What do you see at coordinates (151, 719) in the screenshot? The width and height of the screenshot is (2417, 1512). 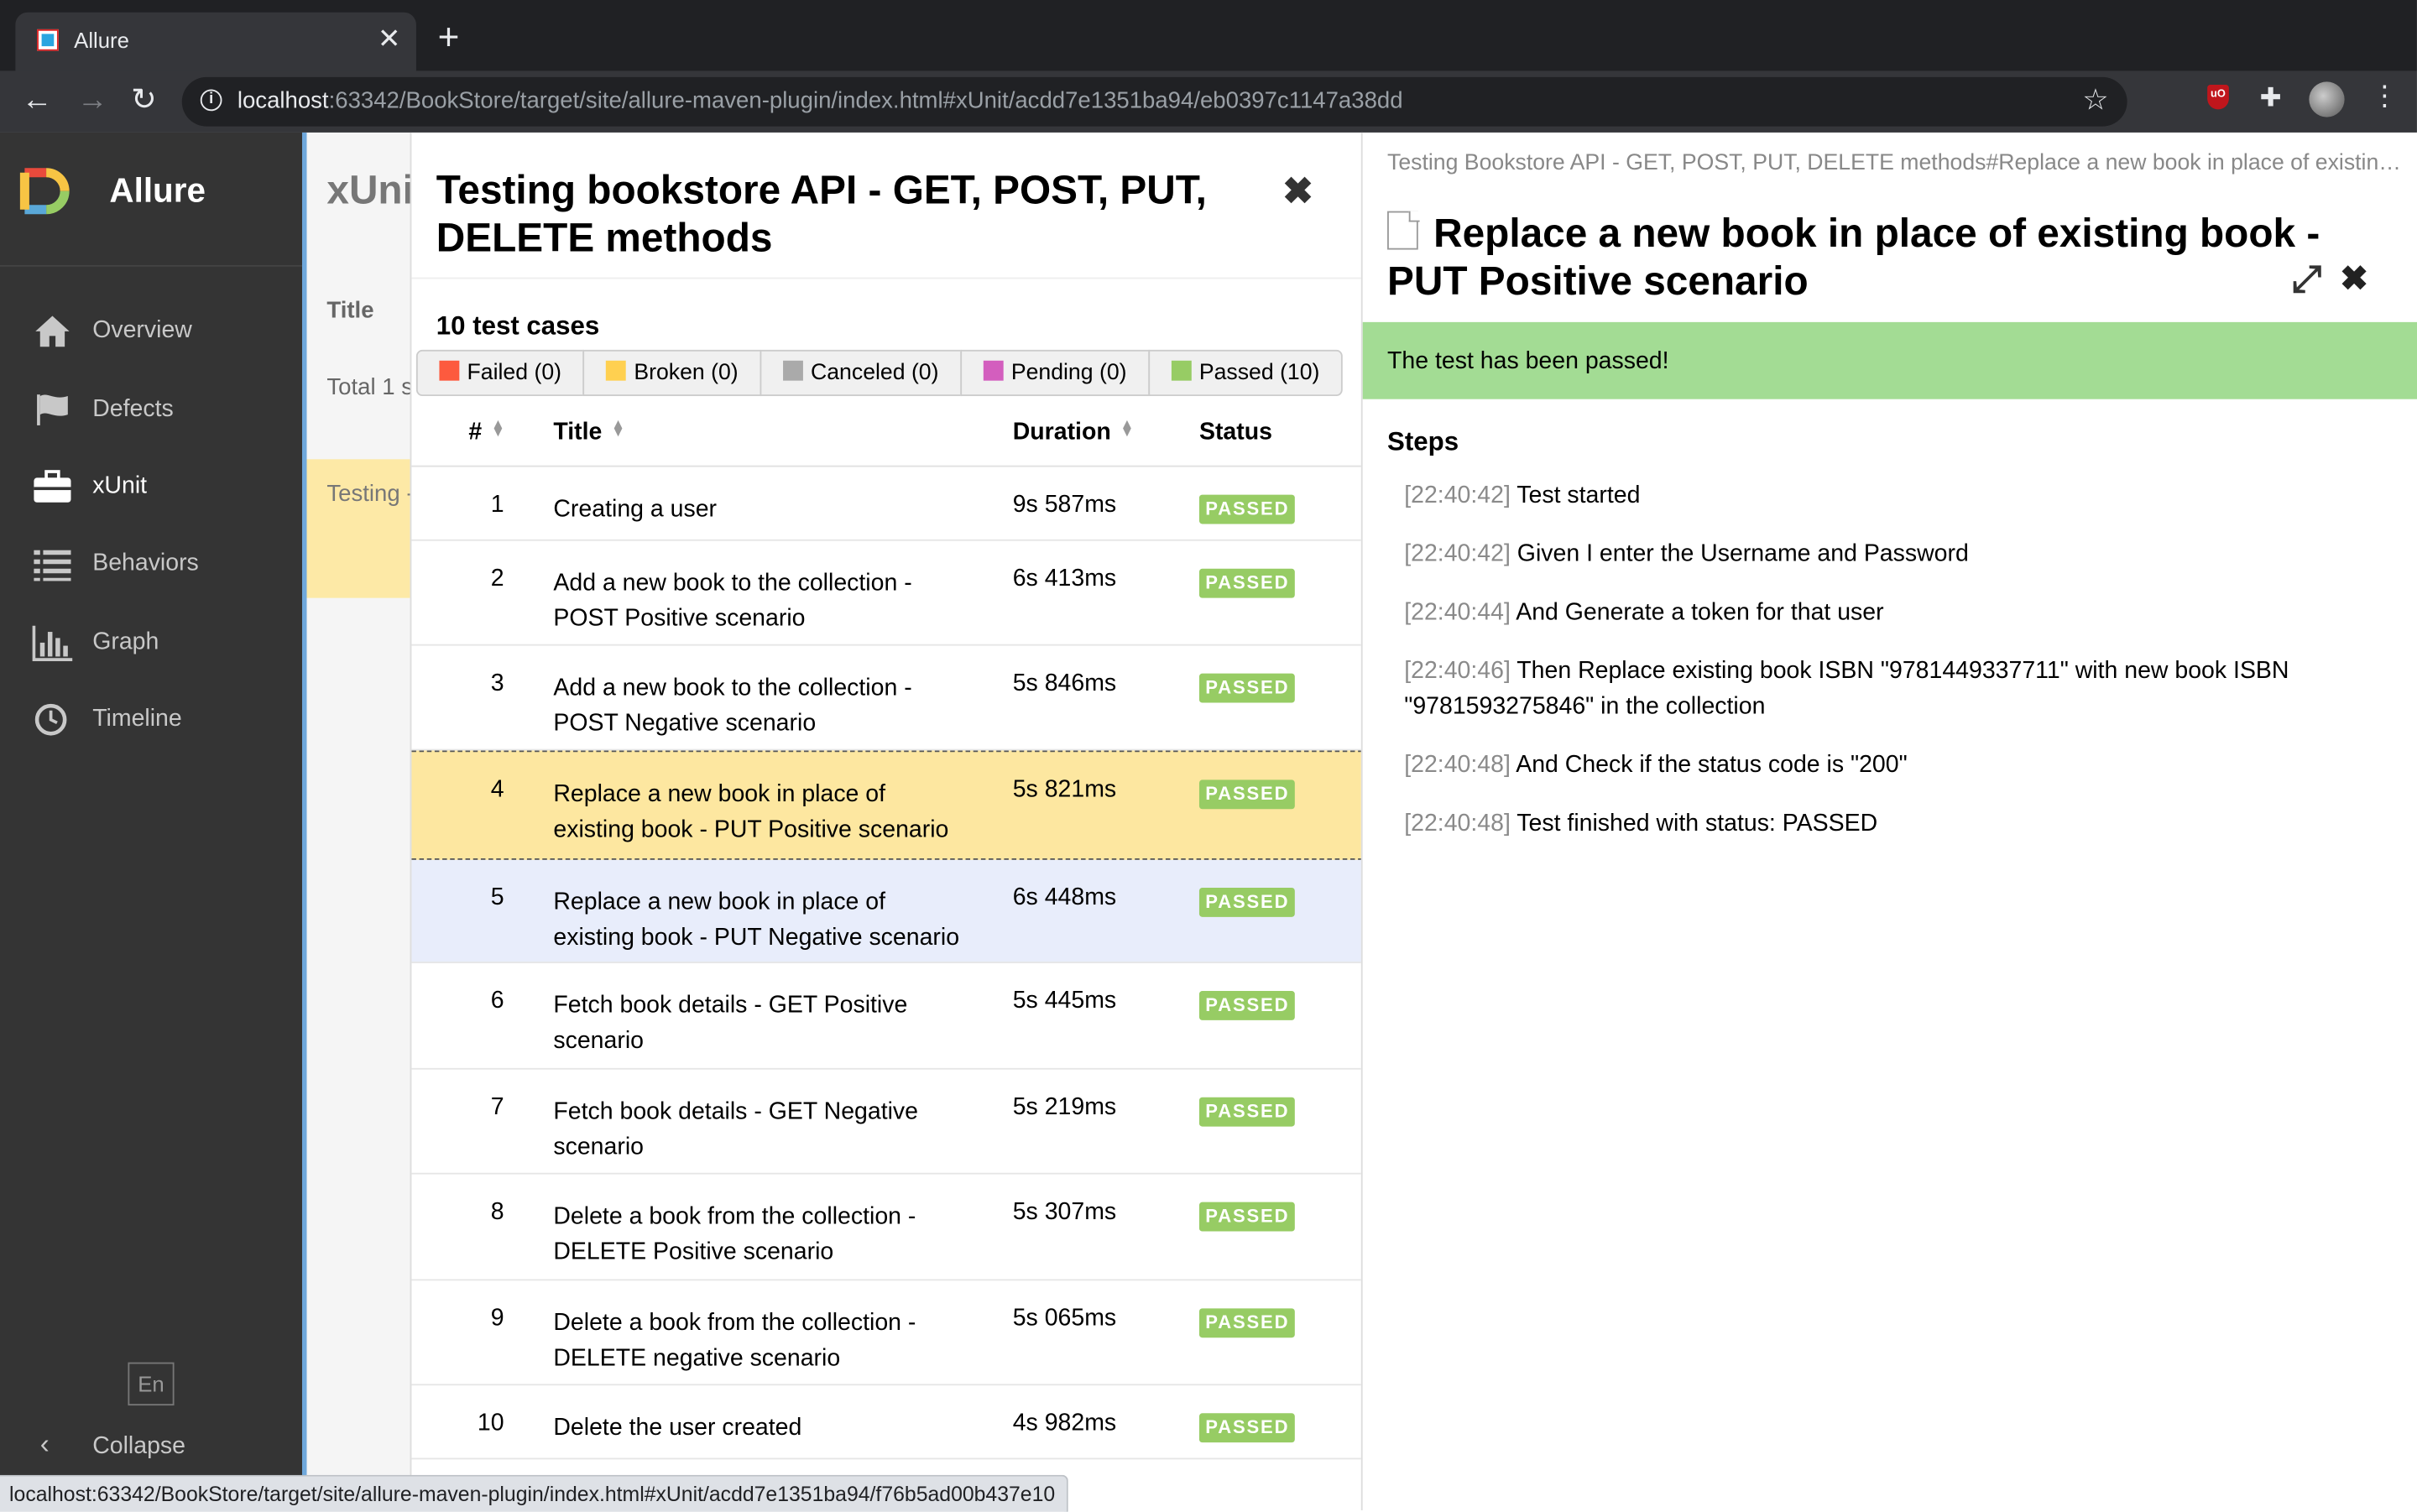 I see `sidebar-item-timeline: Timeline` at bounding box center [151, 719].